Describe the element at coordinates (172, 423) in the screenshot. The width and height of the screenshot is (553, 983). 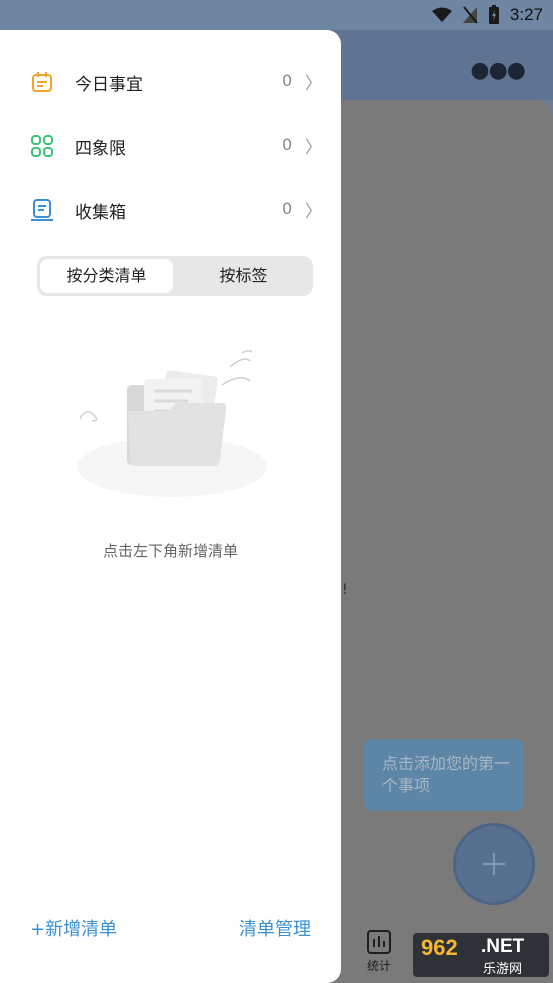
I see `empty-folder-illustration` at that location.